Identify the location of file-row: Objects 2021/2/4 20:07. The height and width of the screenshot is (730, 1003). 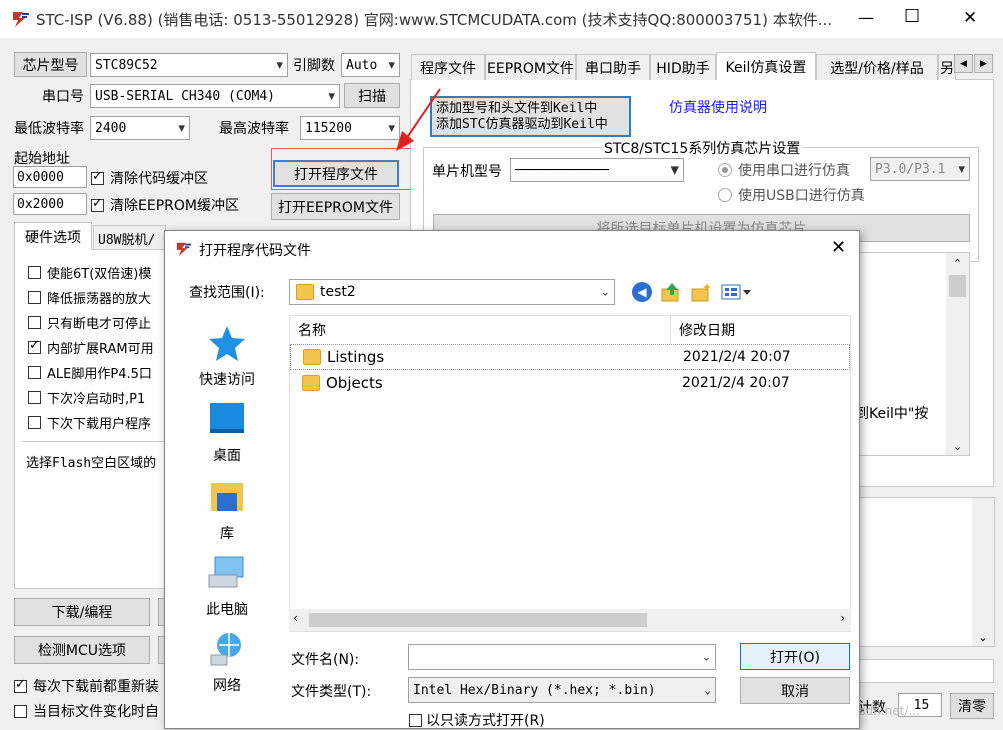
(570, 383).